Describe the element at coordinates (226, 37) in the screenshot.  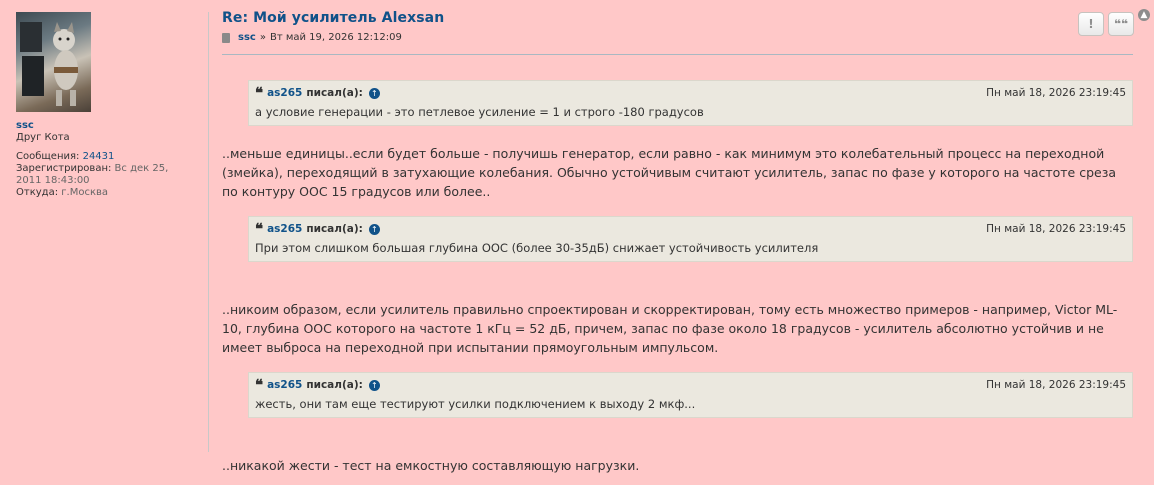
I see `post-icon` at that location.